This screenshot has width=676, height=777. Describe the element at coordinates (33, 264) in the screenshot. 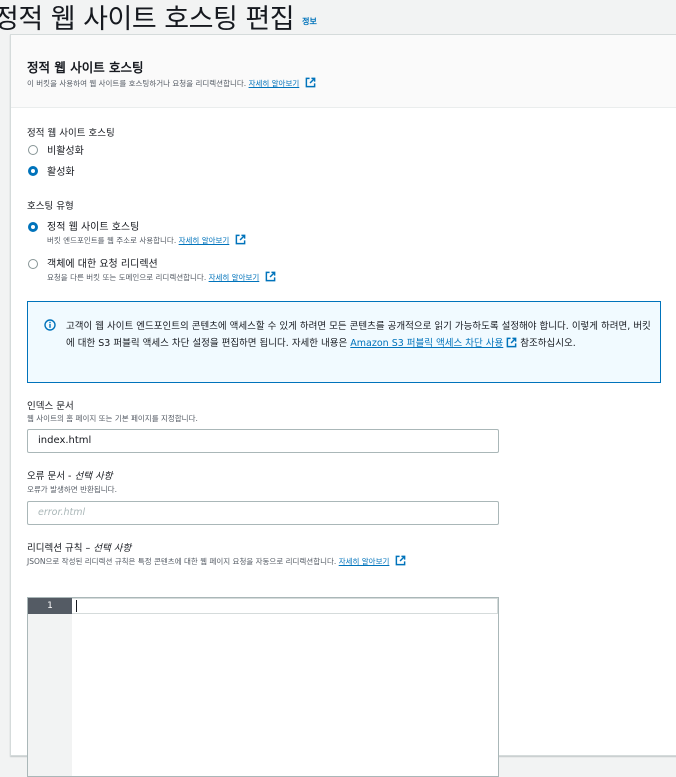

I see `radio-redirect-requests` at that location.